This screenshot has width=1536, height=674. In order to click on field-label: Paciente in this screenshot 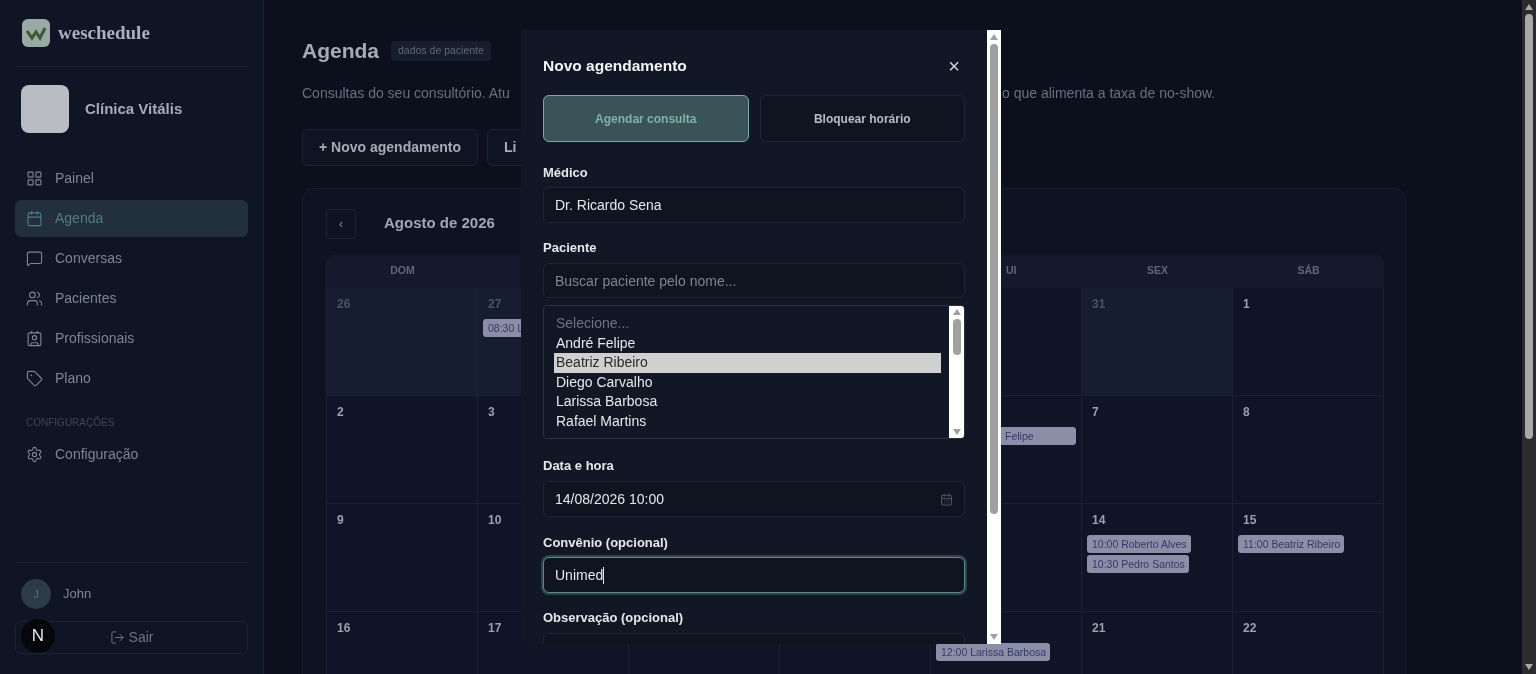, I will do `click(570, 248)`.